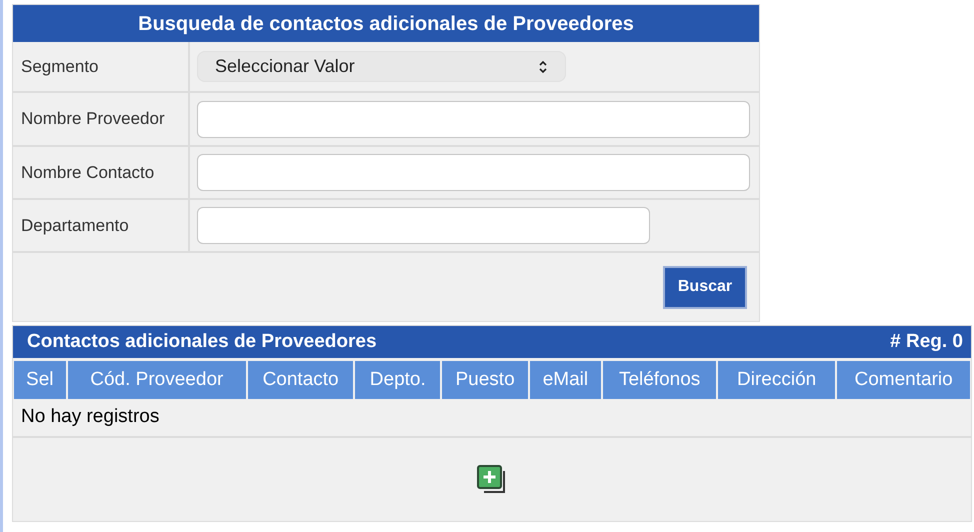 This screenshot has width=974, height=532. Describe the element at coordinates (397, 380) in the screenshot. I see `column-header: Depto.` at that location.